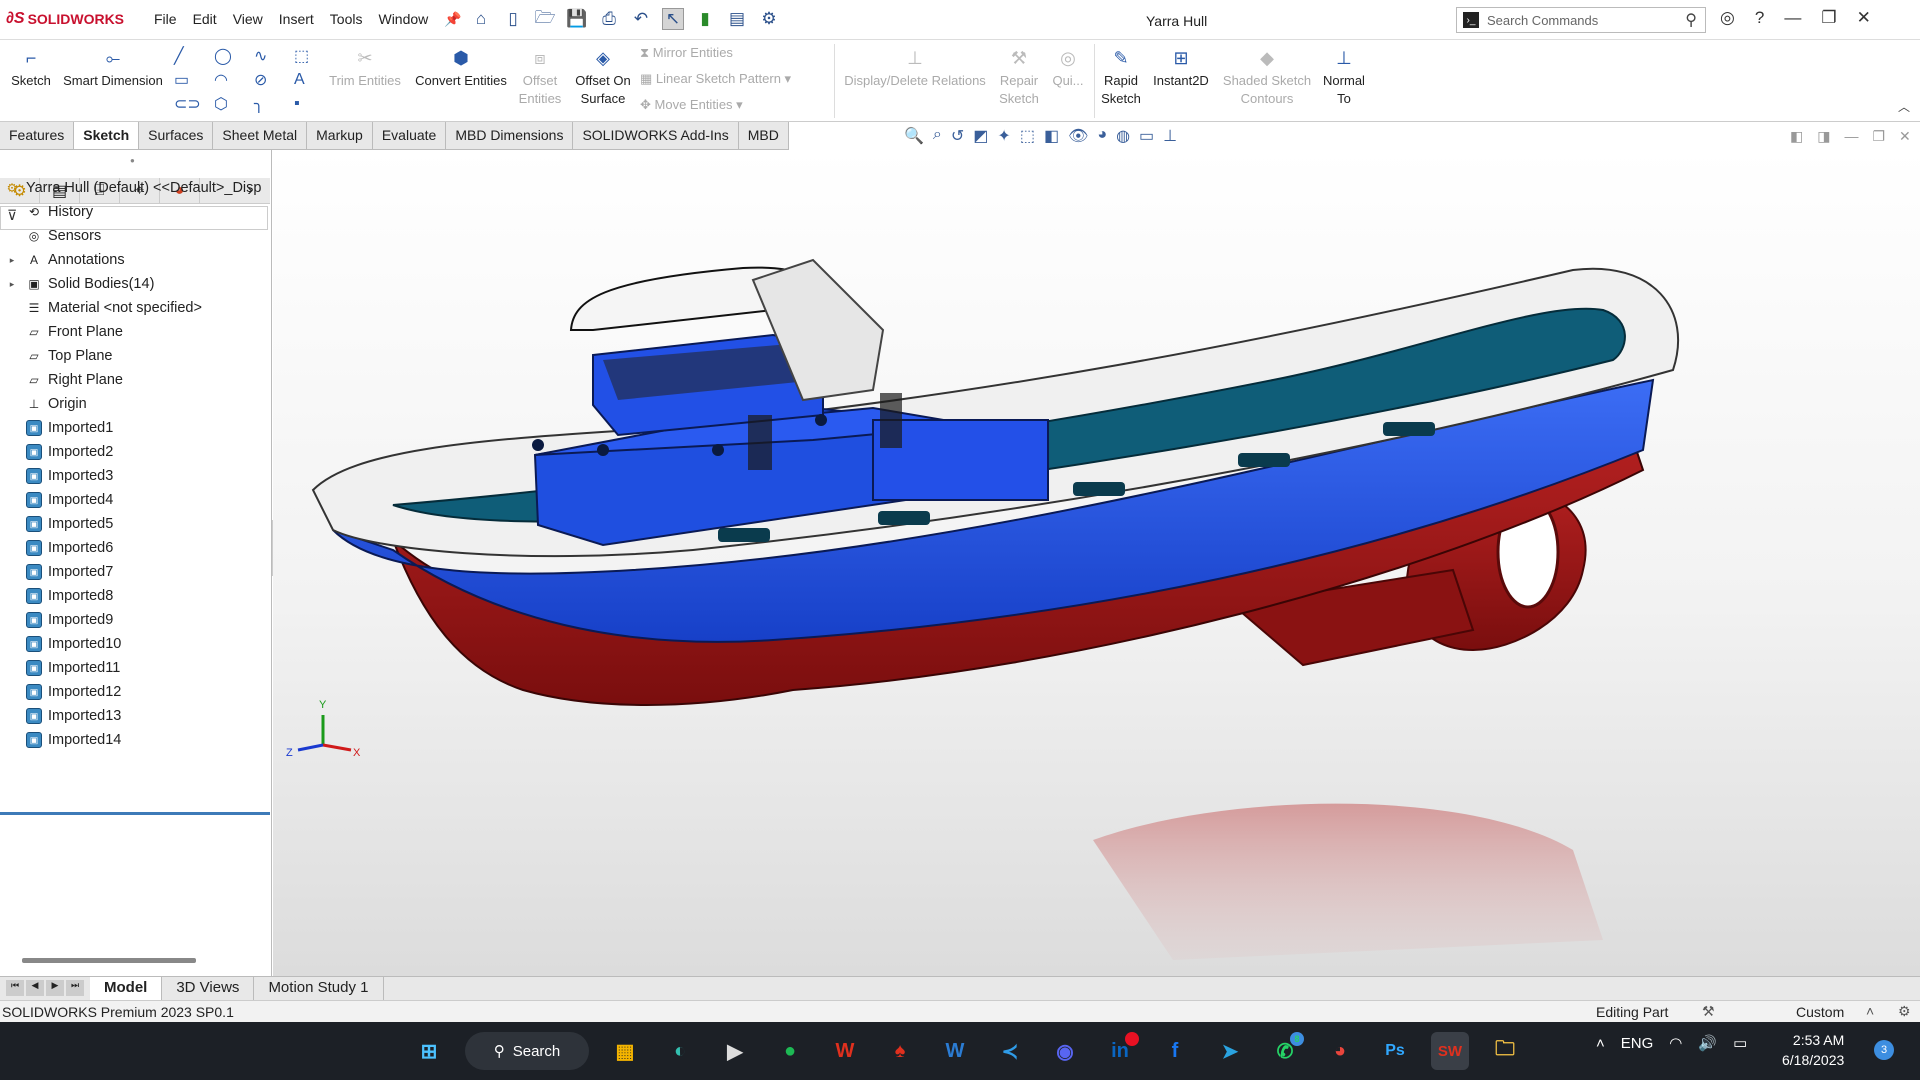  I want to click on tile-right-icon: ◨, so click(1823, 136).